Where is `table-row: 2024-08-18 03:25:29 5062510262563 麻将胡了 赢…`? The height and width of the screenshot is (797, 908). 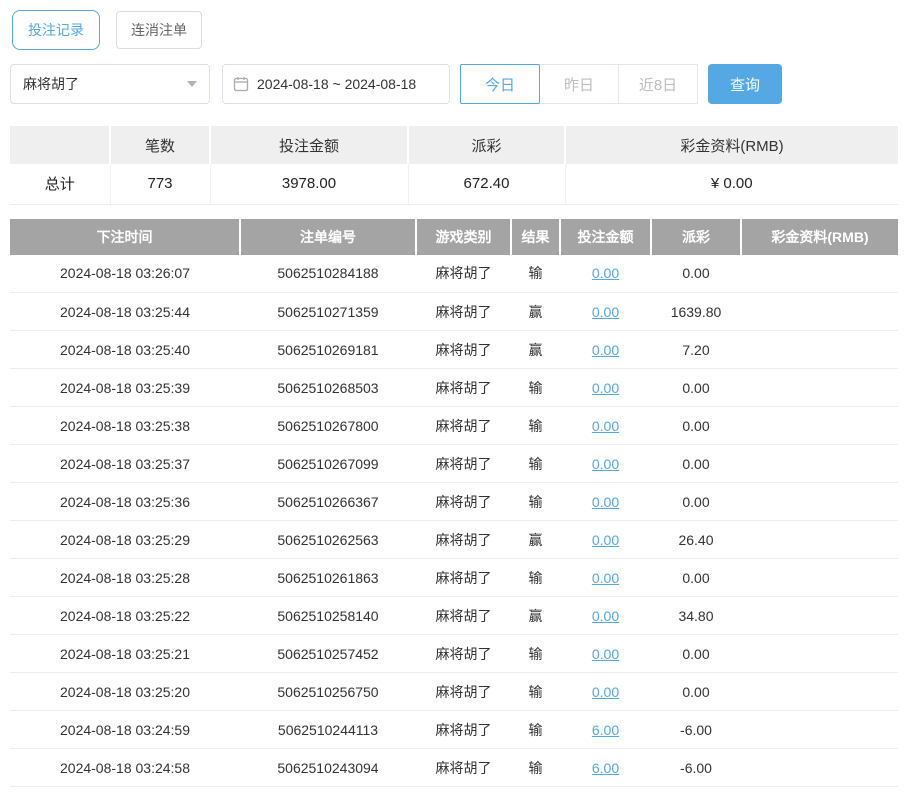
table-row: 2024-08-18 03:25:29 5062510262563 麻将胡了 赢… is located at coordinates (454, 539).